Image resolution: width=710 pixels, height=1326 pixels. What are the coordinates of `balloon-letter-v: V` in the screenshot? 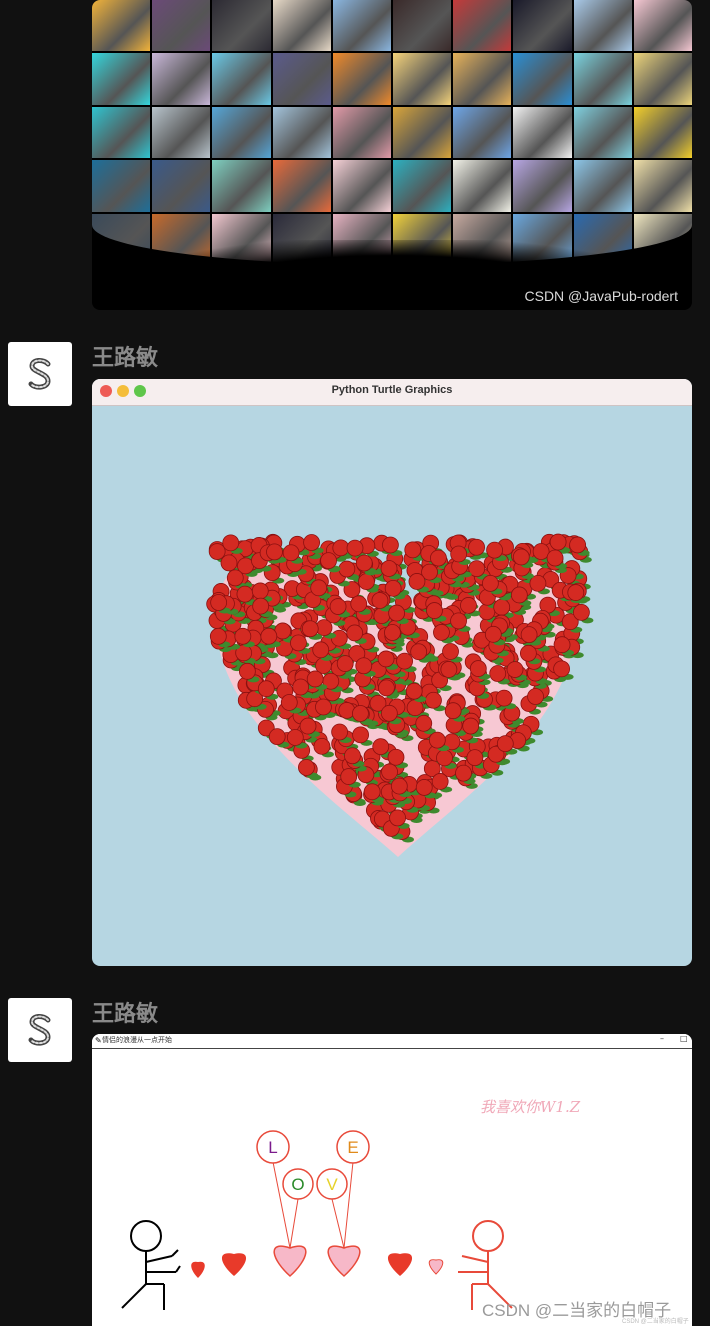 It's located at (332, 1184).